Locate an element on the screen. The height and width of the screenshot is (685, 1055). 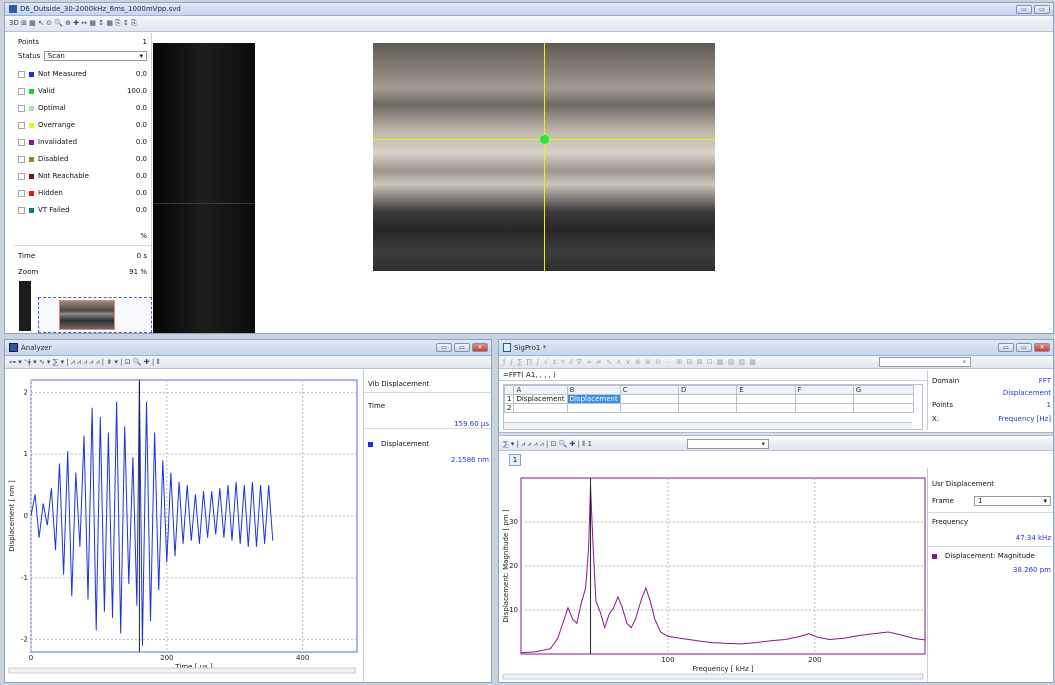
sheet-cell: D is located at coordinates (707, 390).